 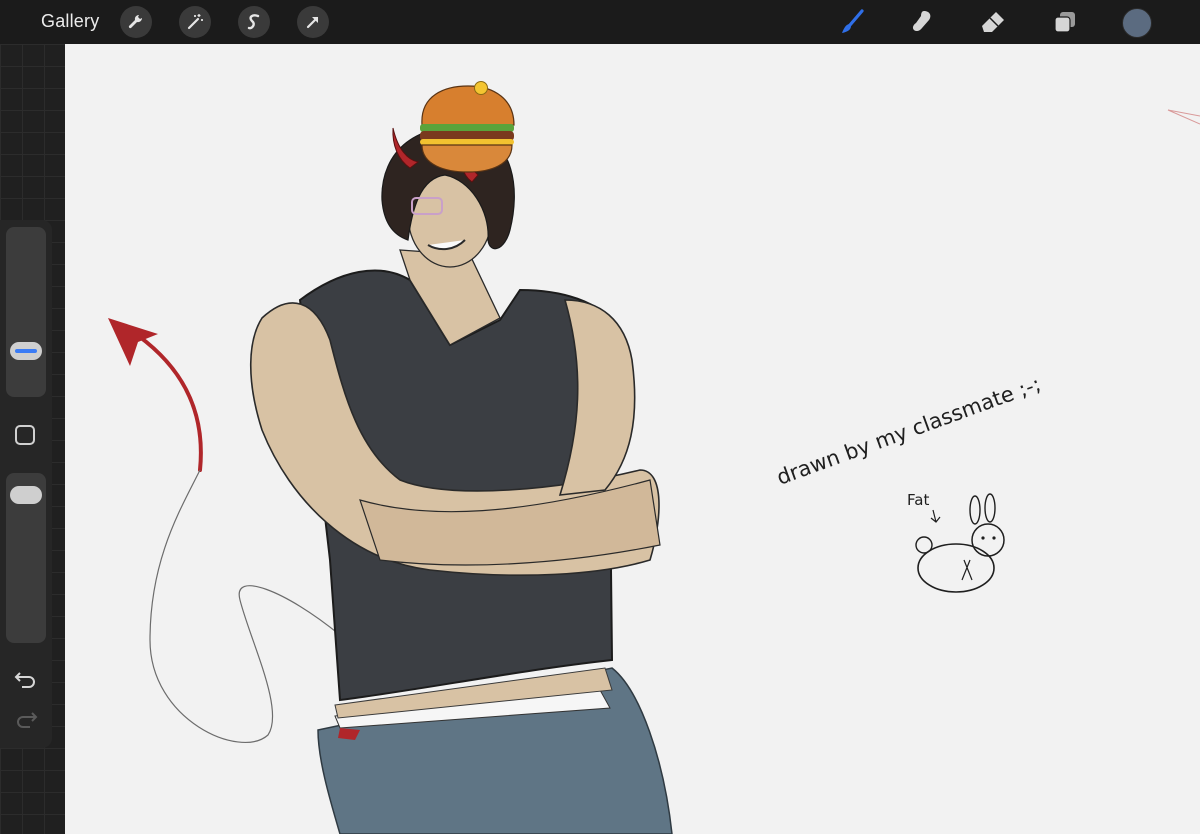 What do you see at coordinates (70, 21) in the screenshot?
I see `gallery-button: Gallery` at bounding box center [70, 21].